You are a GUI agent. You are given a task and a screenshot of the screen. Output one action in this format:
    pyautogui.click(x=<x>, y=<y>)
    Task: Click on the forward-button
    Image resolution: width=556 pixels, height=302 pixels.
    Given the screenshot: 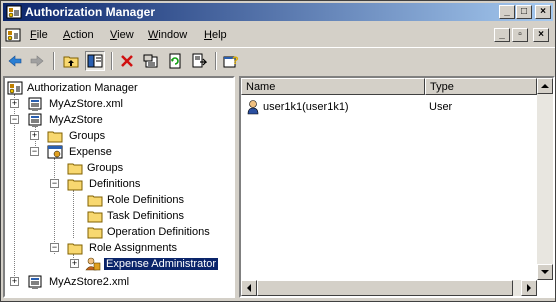 What is the action you would take?
    pyautogui.click(x=37, y=61)
    